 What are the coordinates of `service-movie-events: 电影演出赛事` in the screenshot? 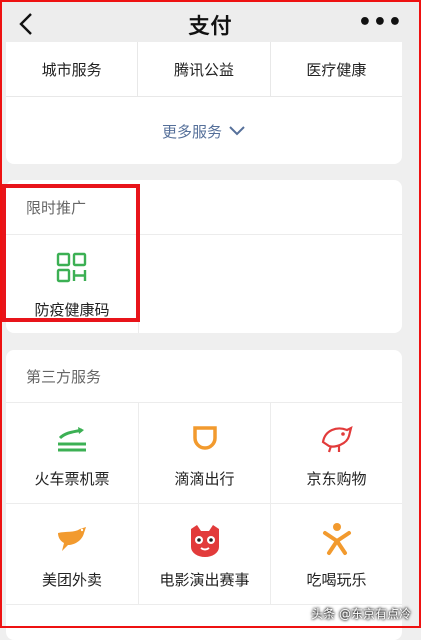 It's located at (204, 554).